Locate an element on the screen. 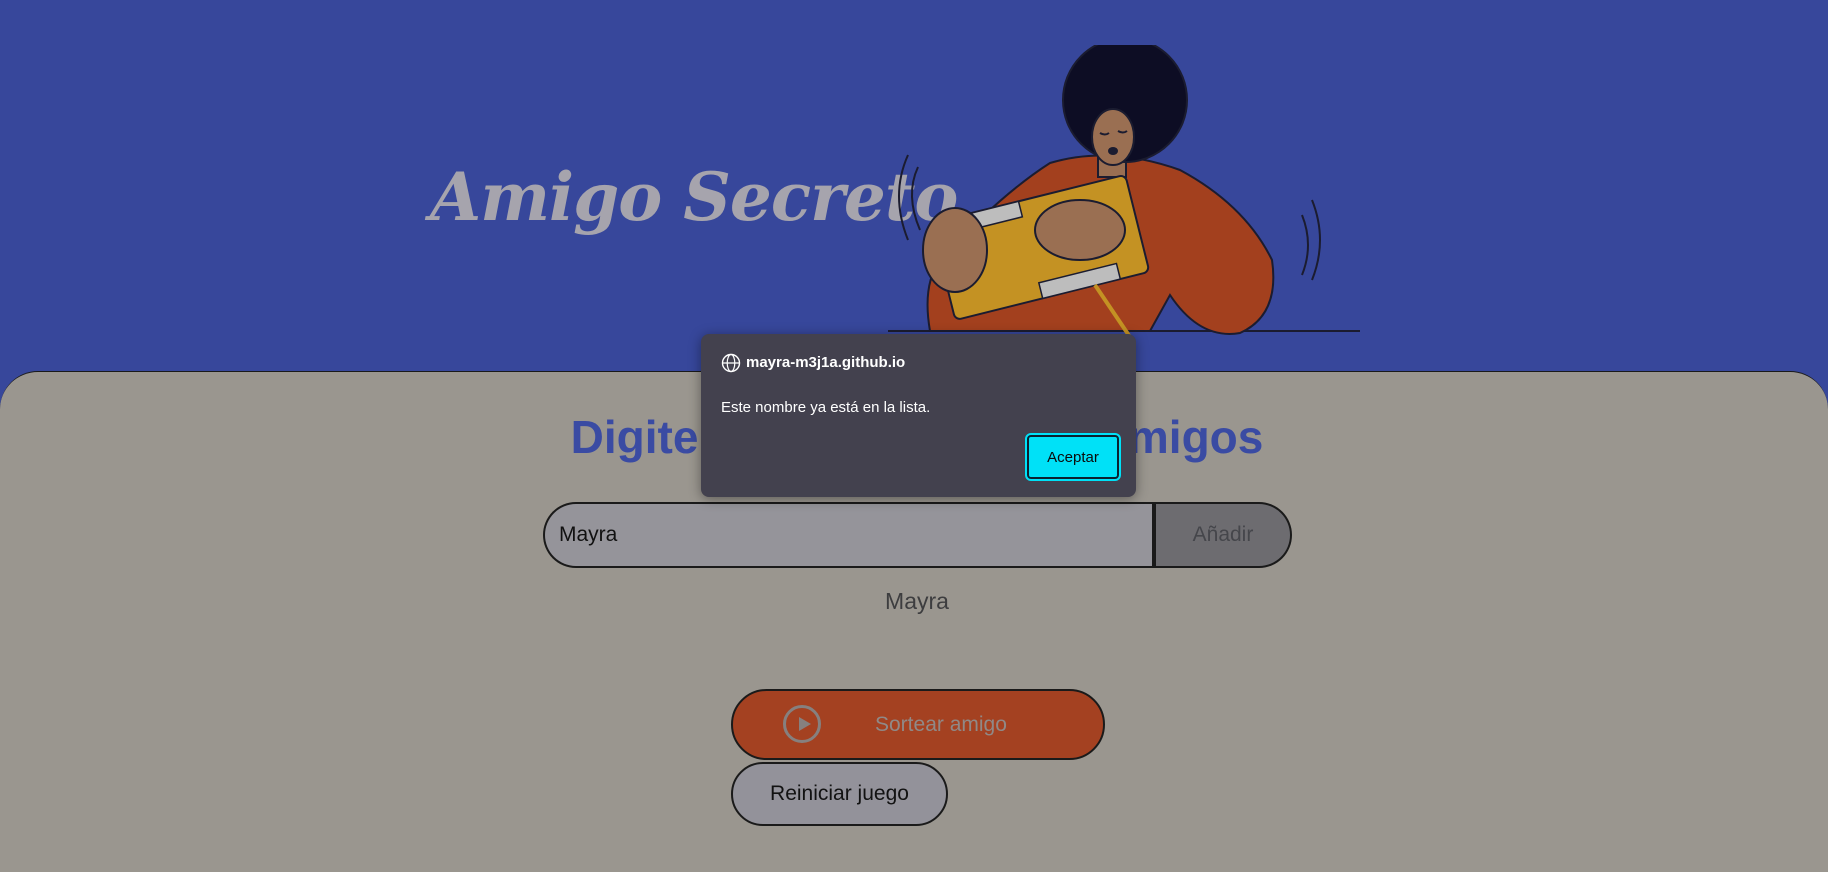 This screenshot has height=872, width=1828. dialog-origin: mayra-m3j1a.github.io is located at coordinates (826, 362).